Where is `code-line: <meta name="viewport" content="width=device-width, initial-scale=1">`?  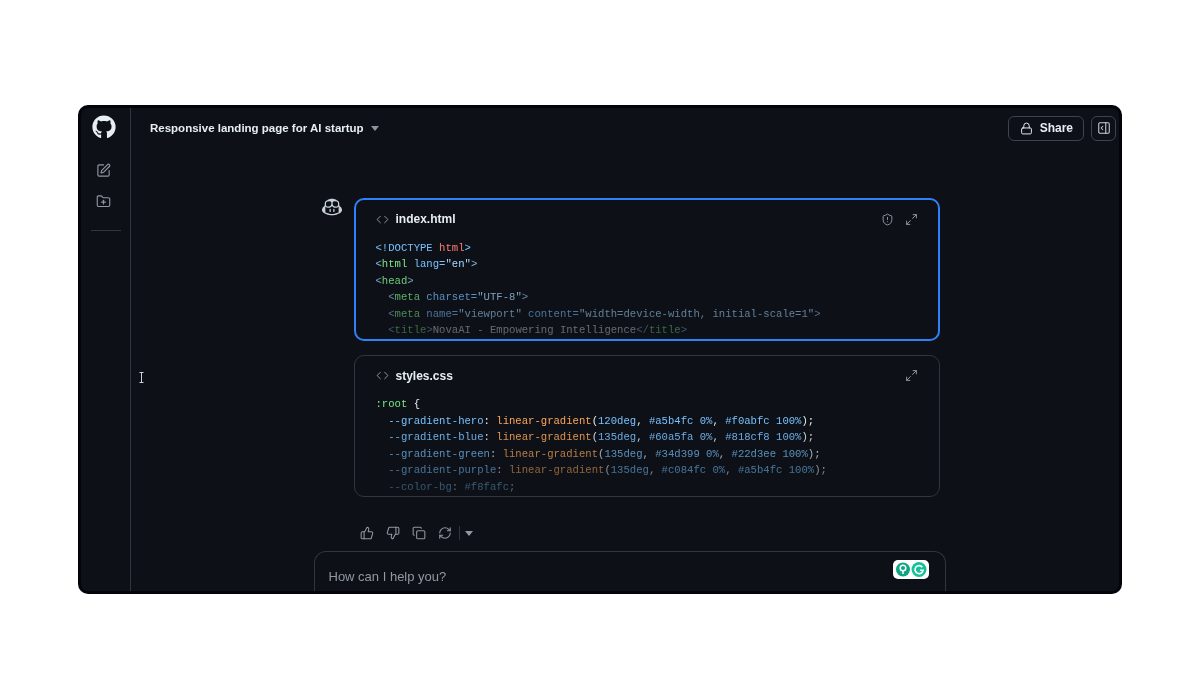 code-line: <meta name="viewport" content="width=device-width, initial-scale=1"> is located at coordinates (604, 314).